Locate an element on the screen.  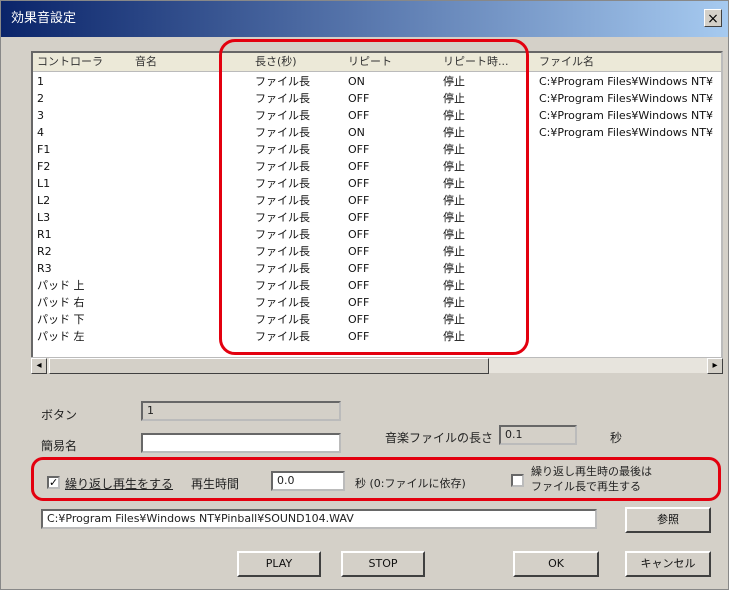
scroll-thumb is located at coordinates (269, 366).